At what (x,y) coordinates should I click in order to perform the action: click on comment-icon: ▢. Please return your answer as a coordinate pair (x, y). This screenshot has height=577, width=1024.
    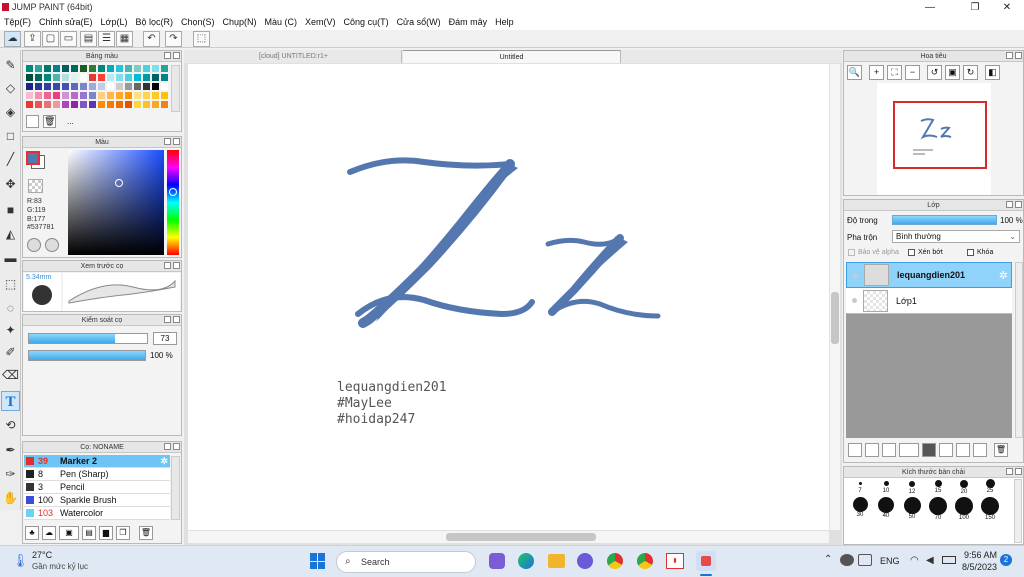
    Looking at the image, I should click on (50, 39).